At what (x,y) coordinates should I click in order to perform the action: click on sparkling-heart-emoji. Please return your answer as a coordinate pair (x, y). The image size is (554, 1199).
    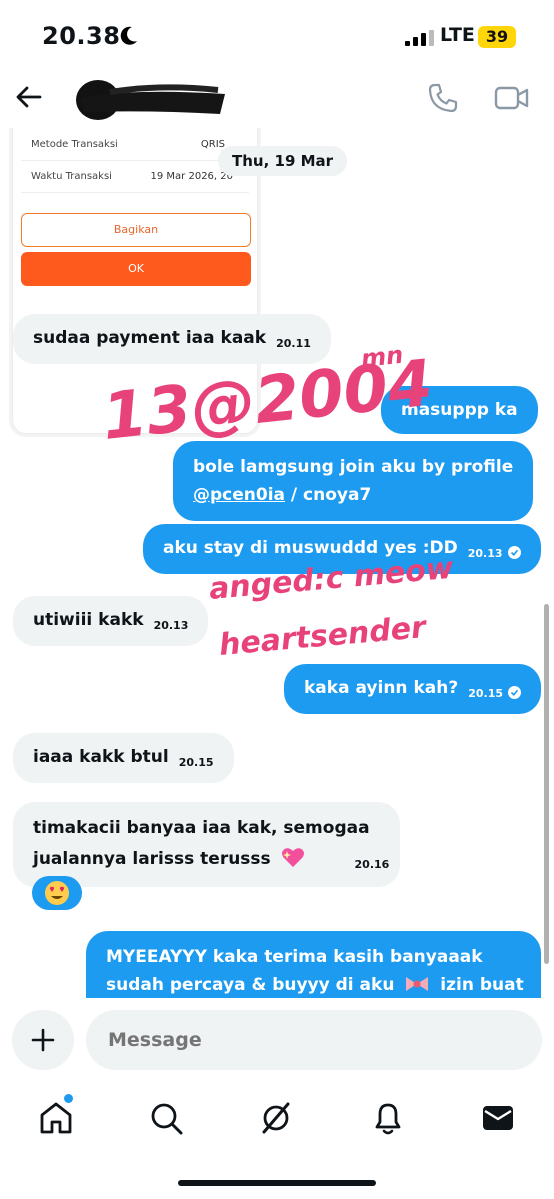
    Looking at the image, I should click on (292, 857).